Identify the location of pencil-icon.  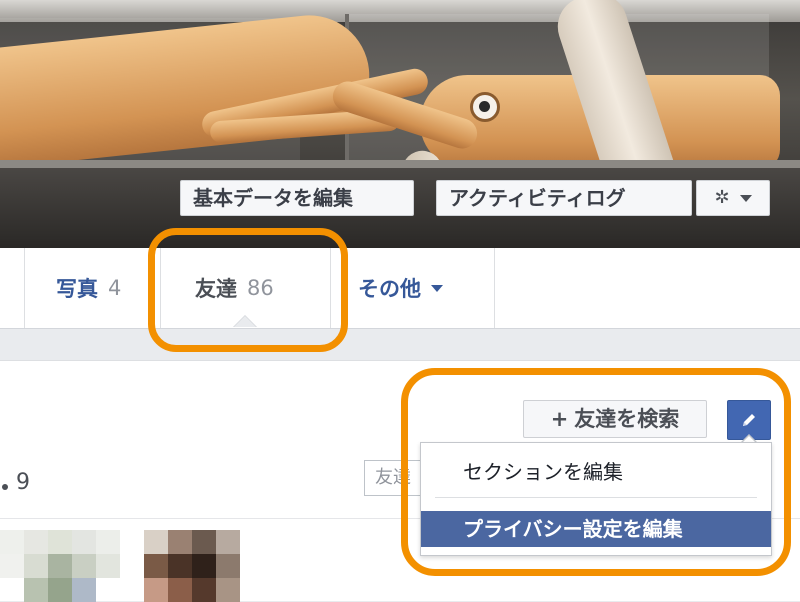
(749, 420).